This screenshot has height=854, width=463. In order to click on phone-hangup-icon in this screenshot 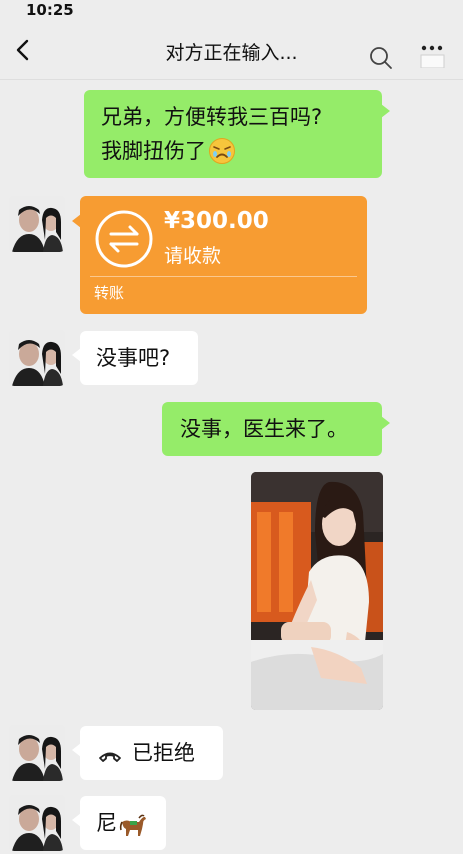, I will do `click(110, 757)`.